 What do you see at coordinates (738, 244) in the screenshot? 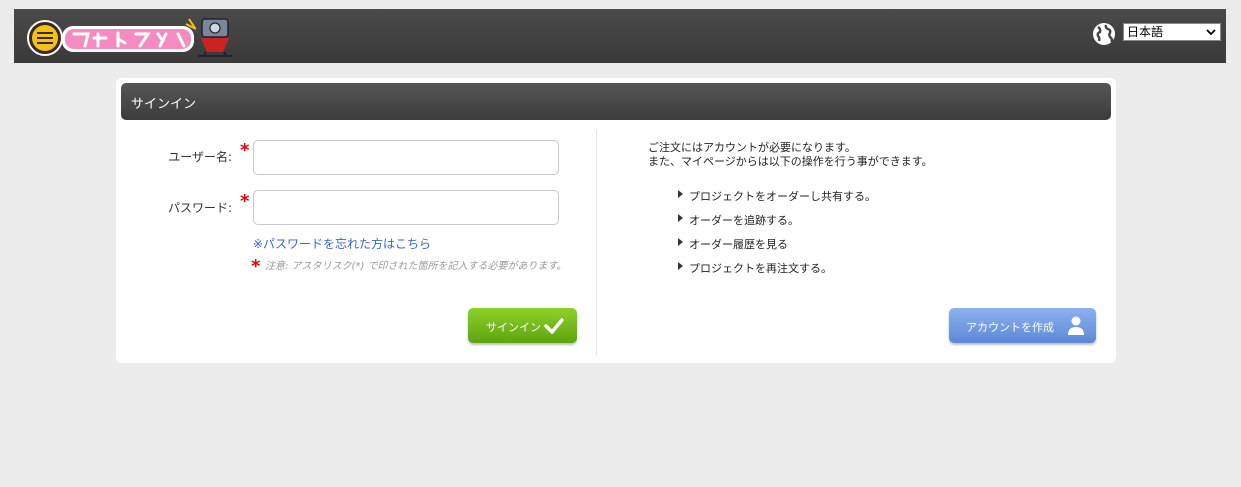
I see `list-item-label: オーダー履歴を見る` at bounding box center [738, 244].